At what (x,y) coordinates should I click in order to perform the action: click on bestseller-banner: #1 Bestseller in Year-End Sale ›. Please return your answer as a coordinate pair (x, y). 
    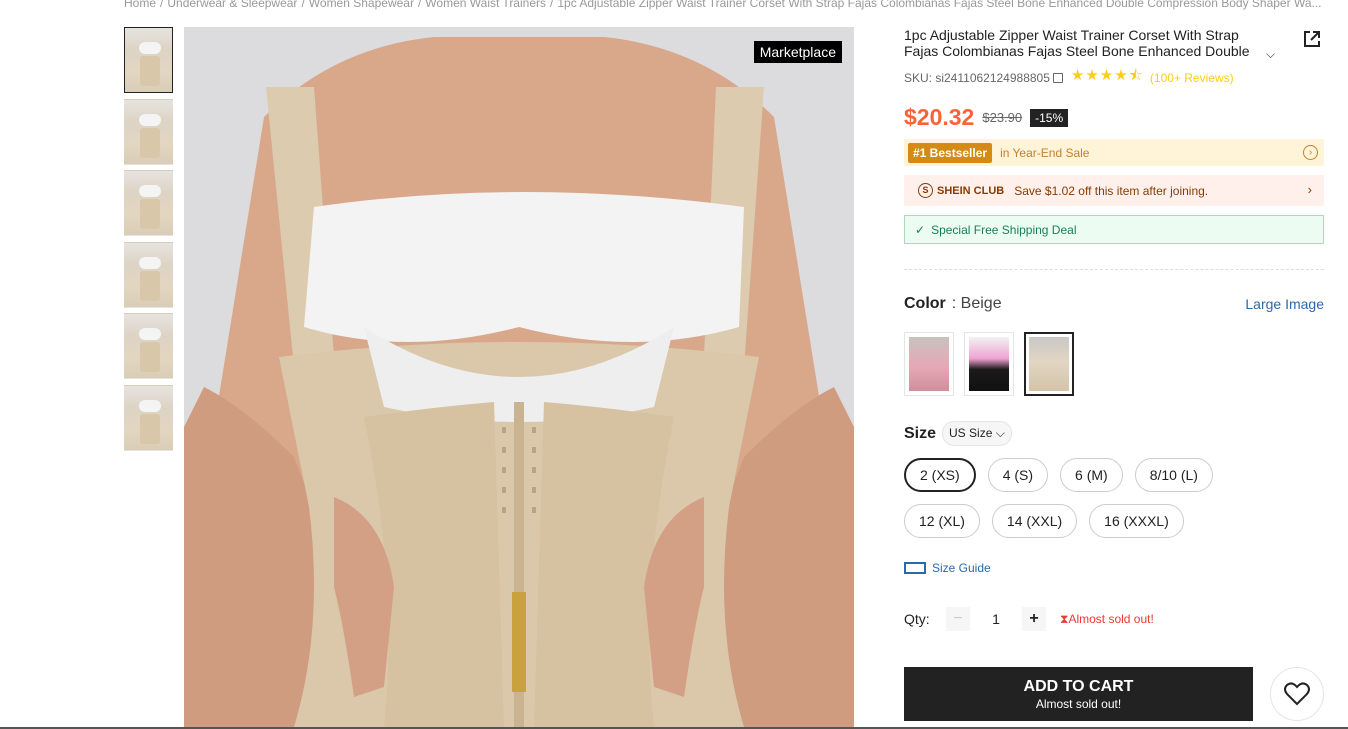
    Looking at the image, I should click on (1114, 152).